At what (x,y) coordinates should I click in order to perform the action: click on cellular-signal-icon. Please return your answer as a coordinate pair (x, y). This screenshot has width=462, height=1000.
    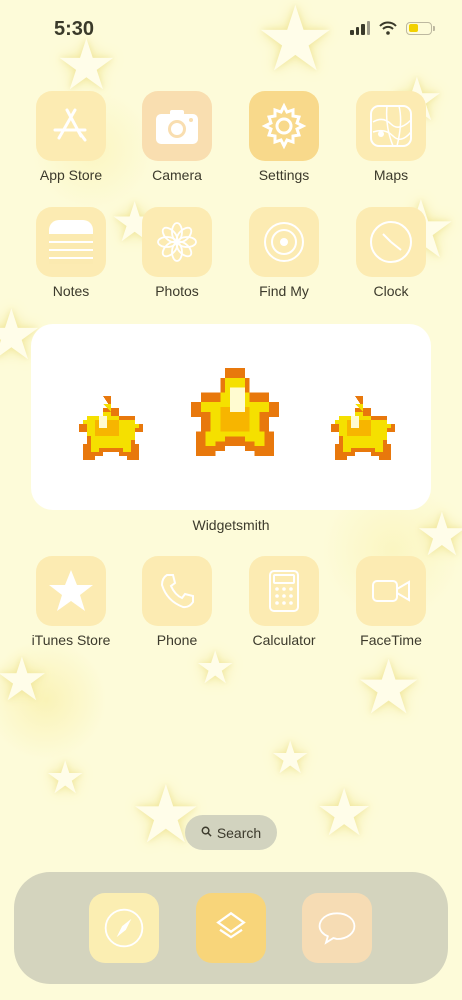
    Looking at the image, I should click on (360, 28).